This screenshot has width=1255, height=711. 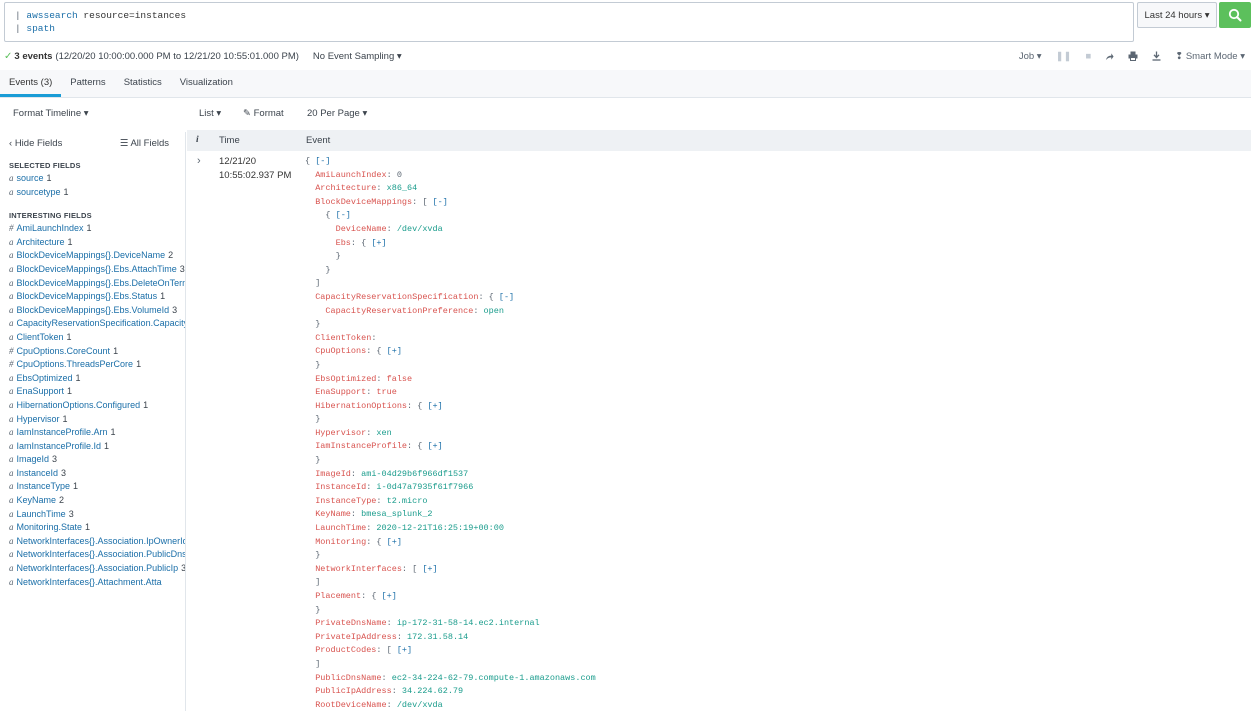 I want to click on field-item: # CpuOptions.CoreCount 1, so click(x=92, y=352).